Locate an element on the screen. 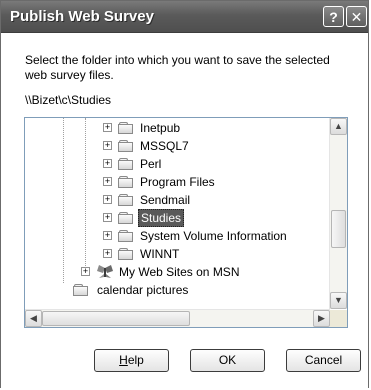 The width and height of the screenshot is (371, 390). help-mnemonic: H is located at coordinates (123, 360).